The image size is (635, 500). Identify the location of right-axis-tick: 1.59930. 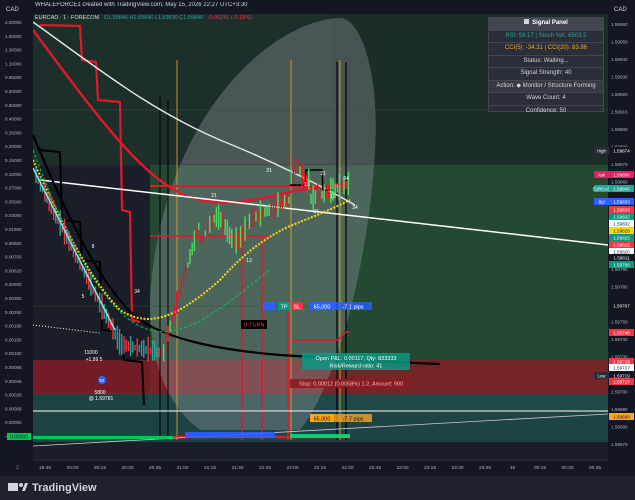
(619, 77).